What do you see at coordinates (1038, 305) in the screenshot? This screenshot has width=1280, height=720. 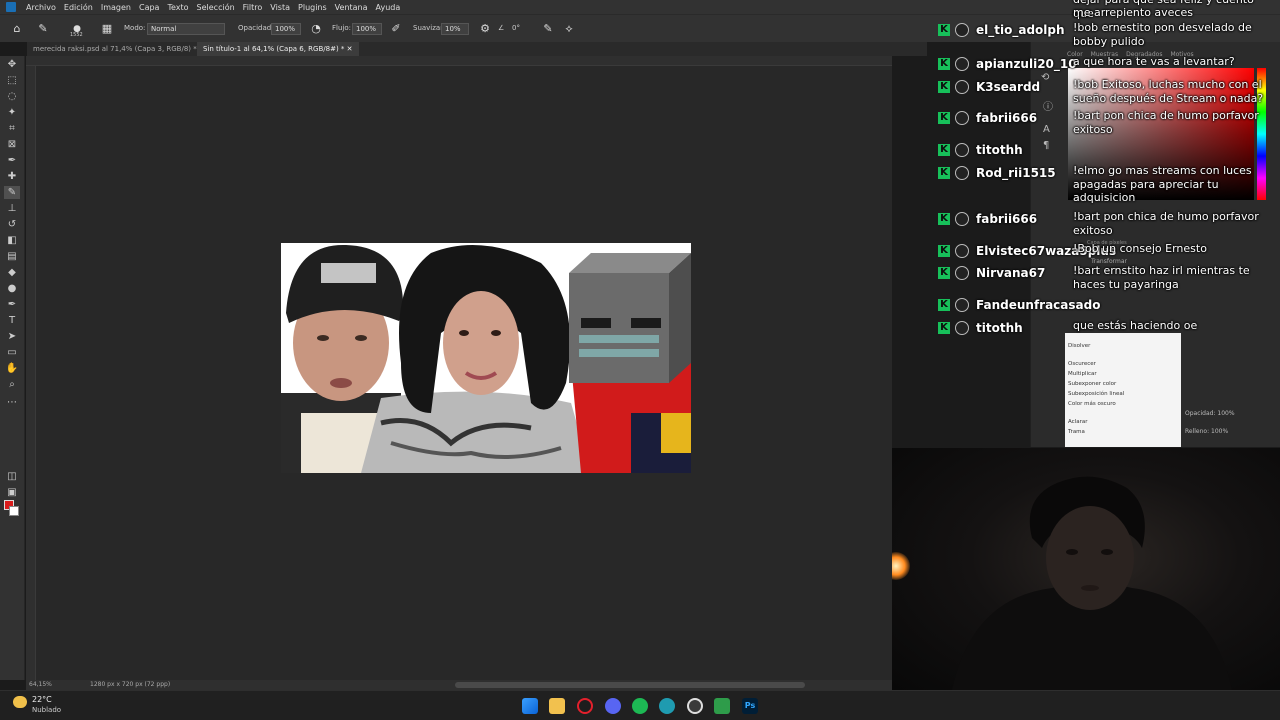 I see `chat-username: Fandeunfracasado` at bounding box center [1038, 305].